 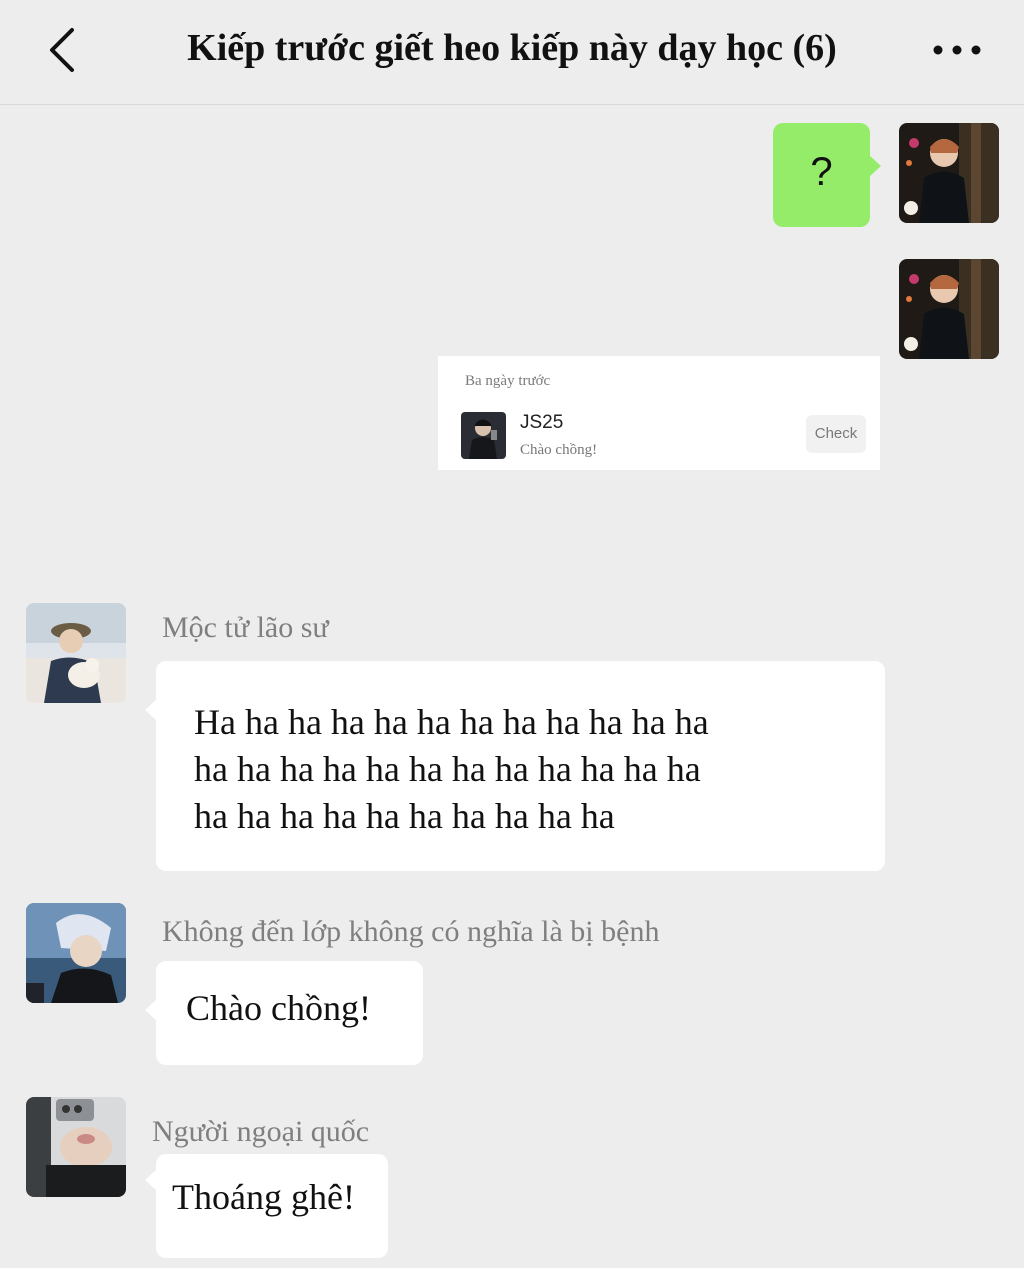 I want to click on card-thumbnail, so click(x=483, y=435).